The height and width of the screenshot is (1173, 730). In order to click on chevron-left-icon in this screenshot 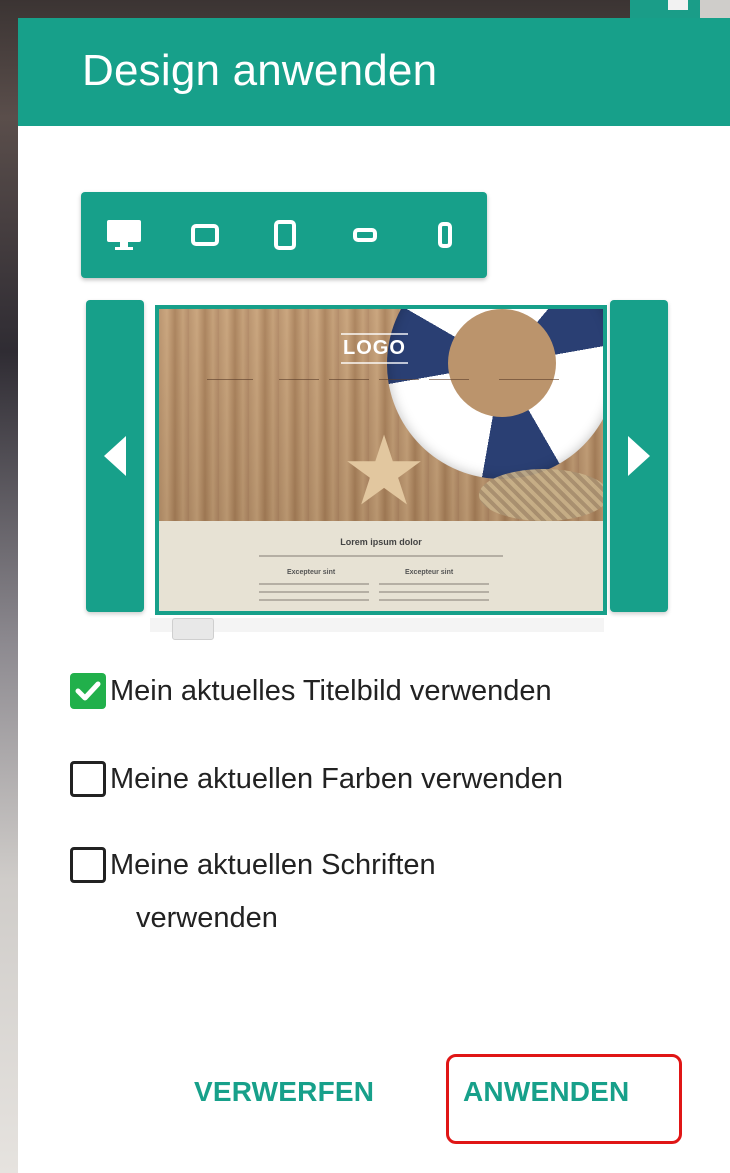, I will do `click(115, 456)`.